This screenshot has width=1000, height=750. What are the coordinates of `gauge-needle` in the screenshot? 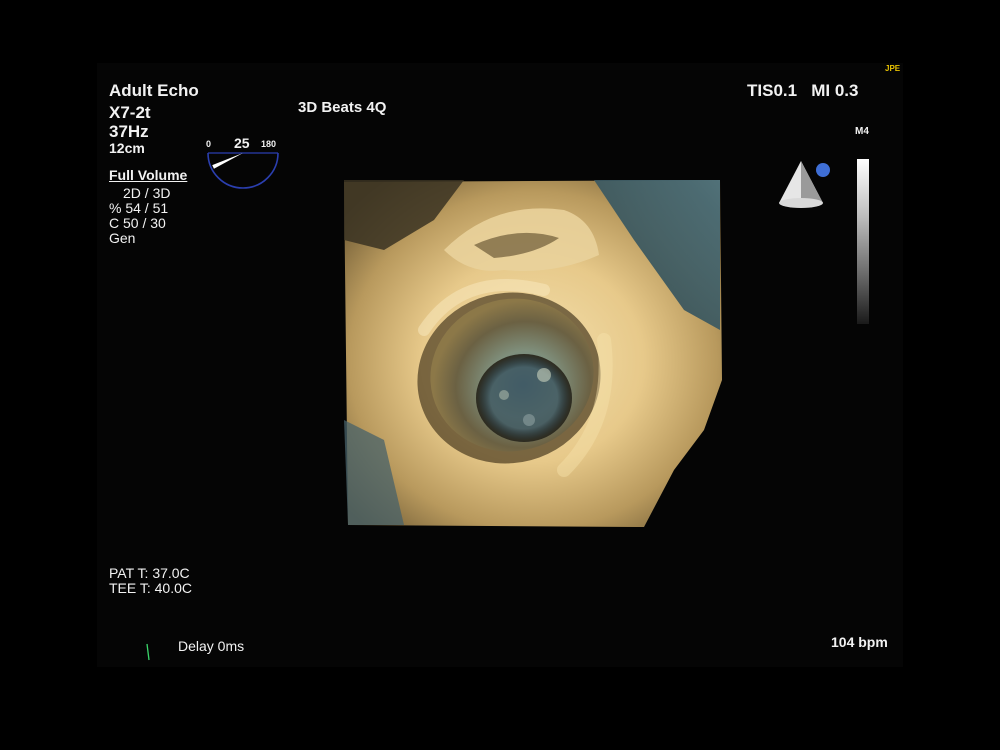 It's located at (227, 161).